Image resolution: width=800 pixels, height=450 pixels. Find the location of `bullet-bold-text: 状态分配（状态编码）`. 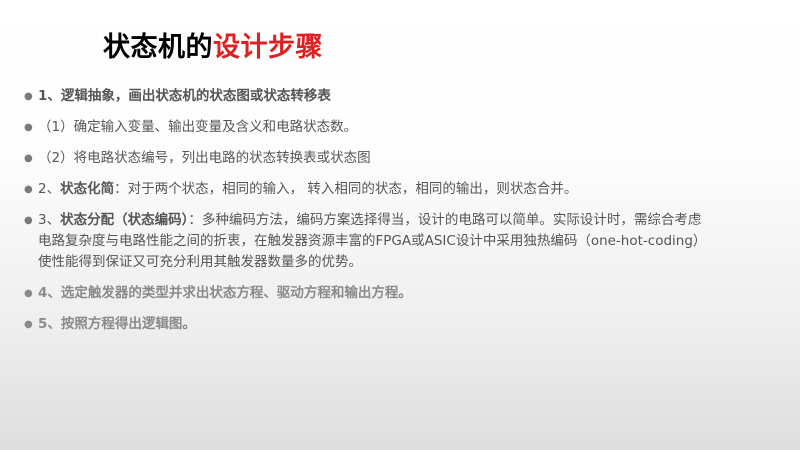

bullet-bold-text: 状态分配（状态编码） is located at coordinates (124, 220).